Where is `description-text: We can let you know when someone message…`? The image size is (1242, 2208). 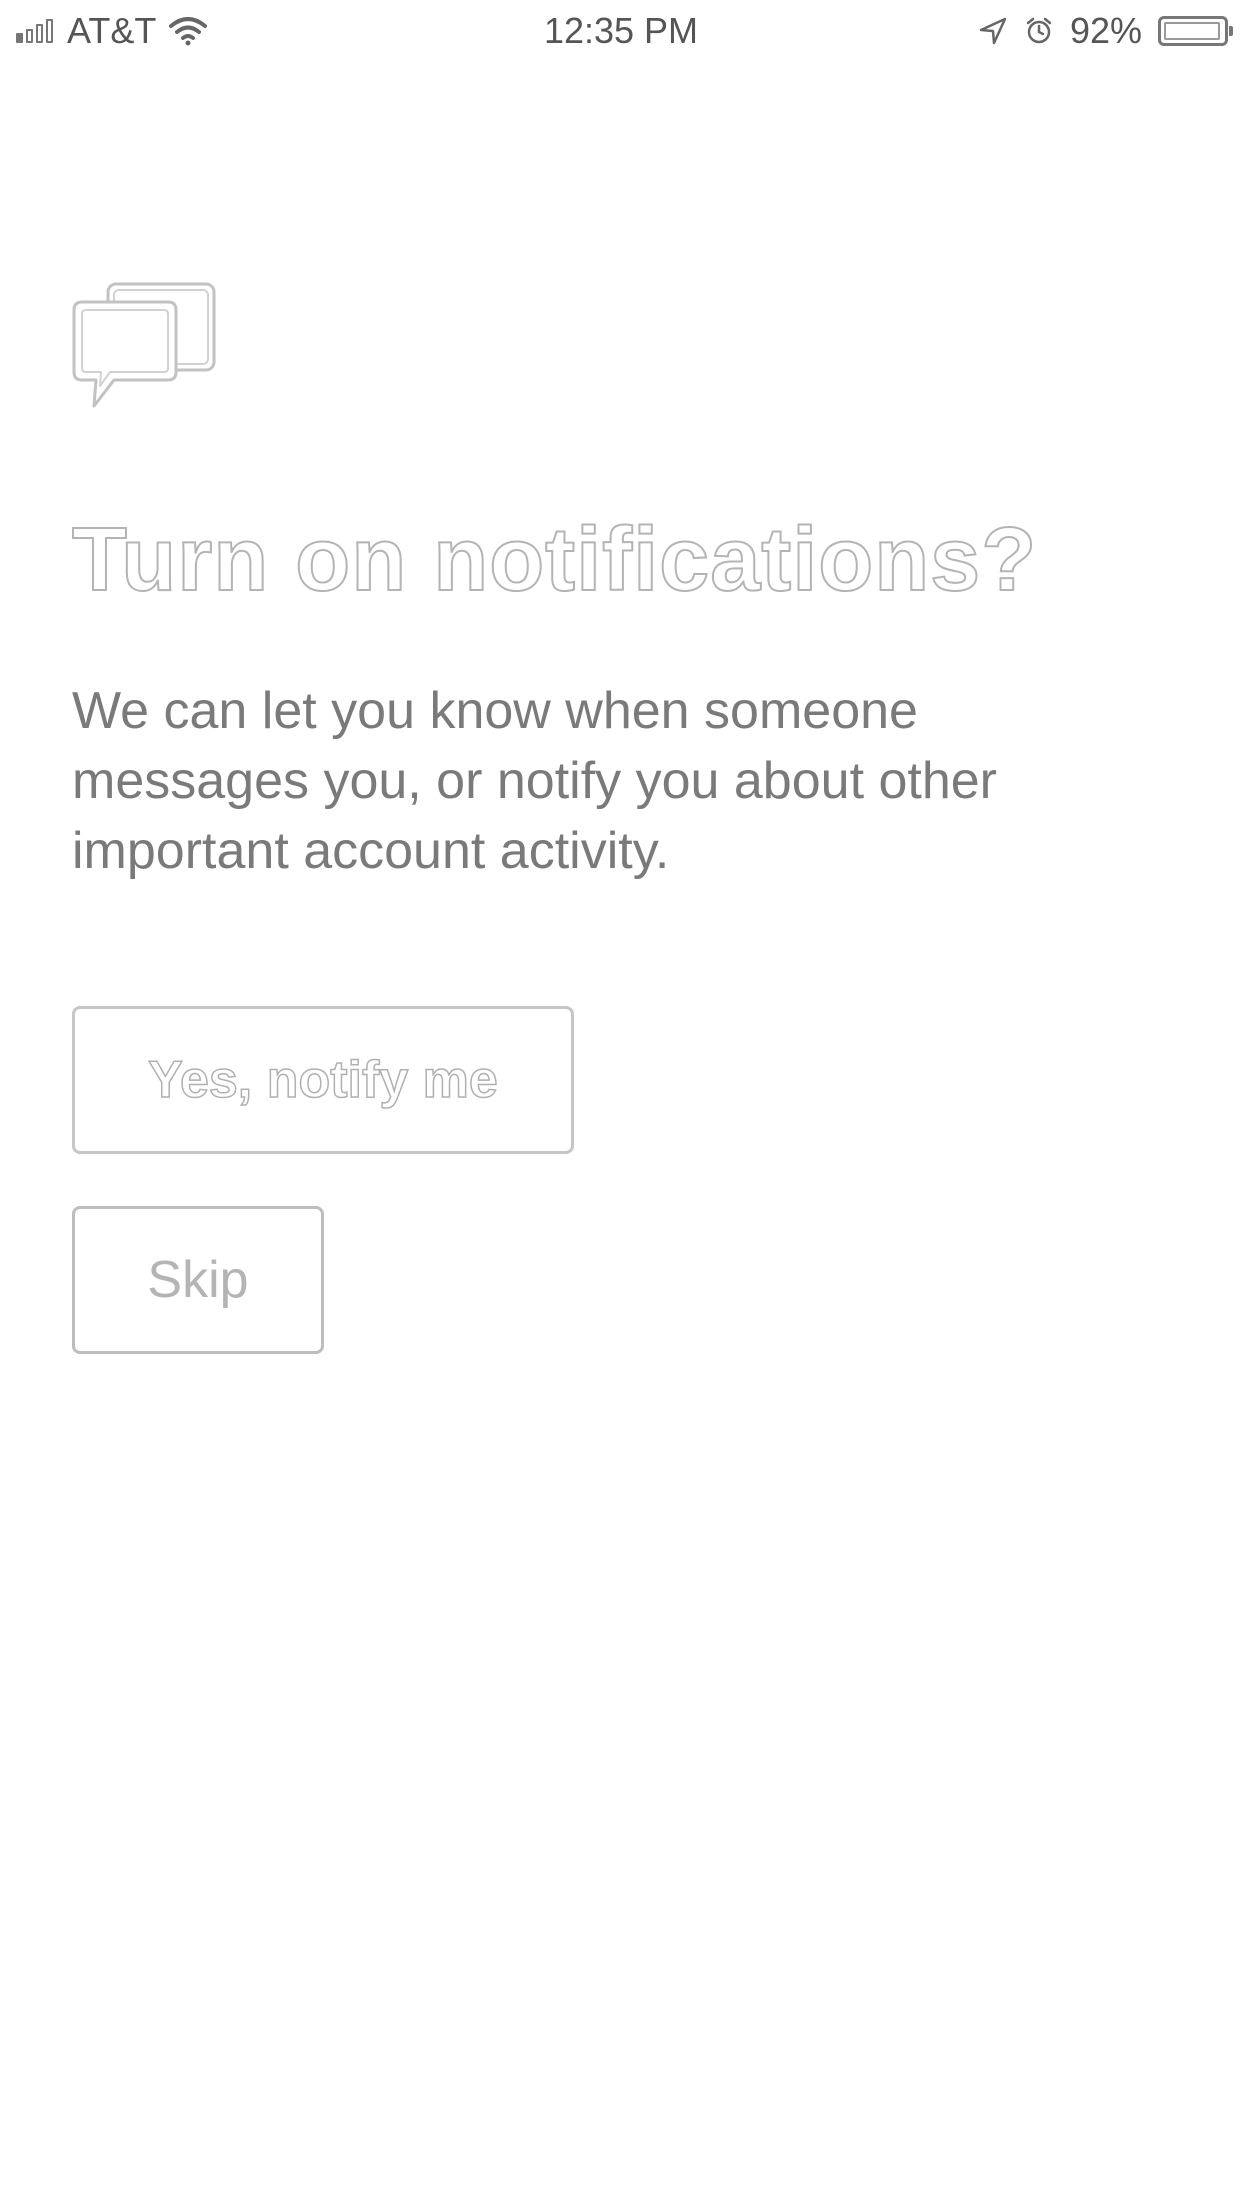 description-text: We can let you know when someone message… is located at coordinates (534, 781).